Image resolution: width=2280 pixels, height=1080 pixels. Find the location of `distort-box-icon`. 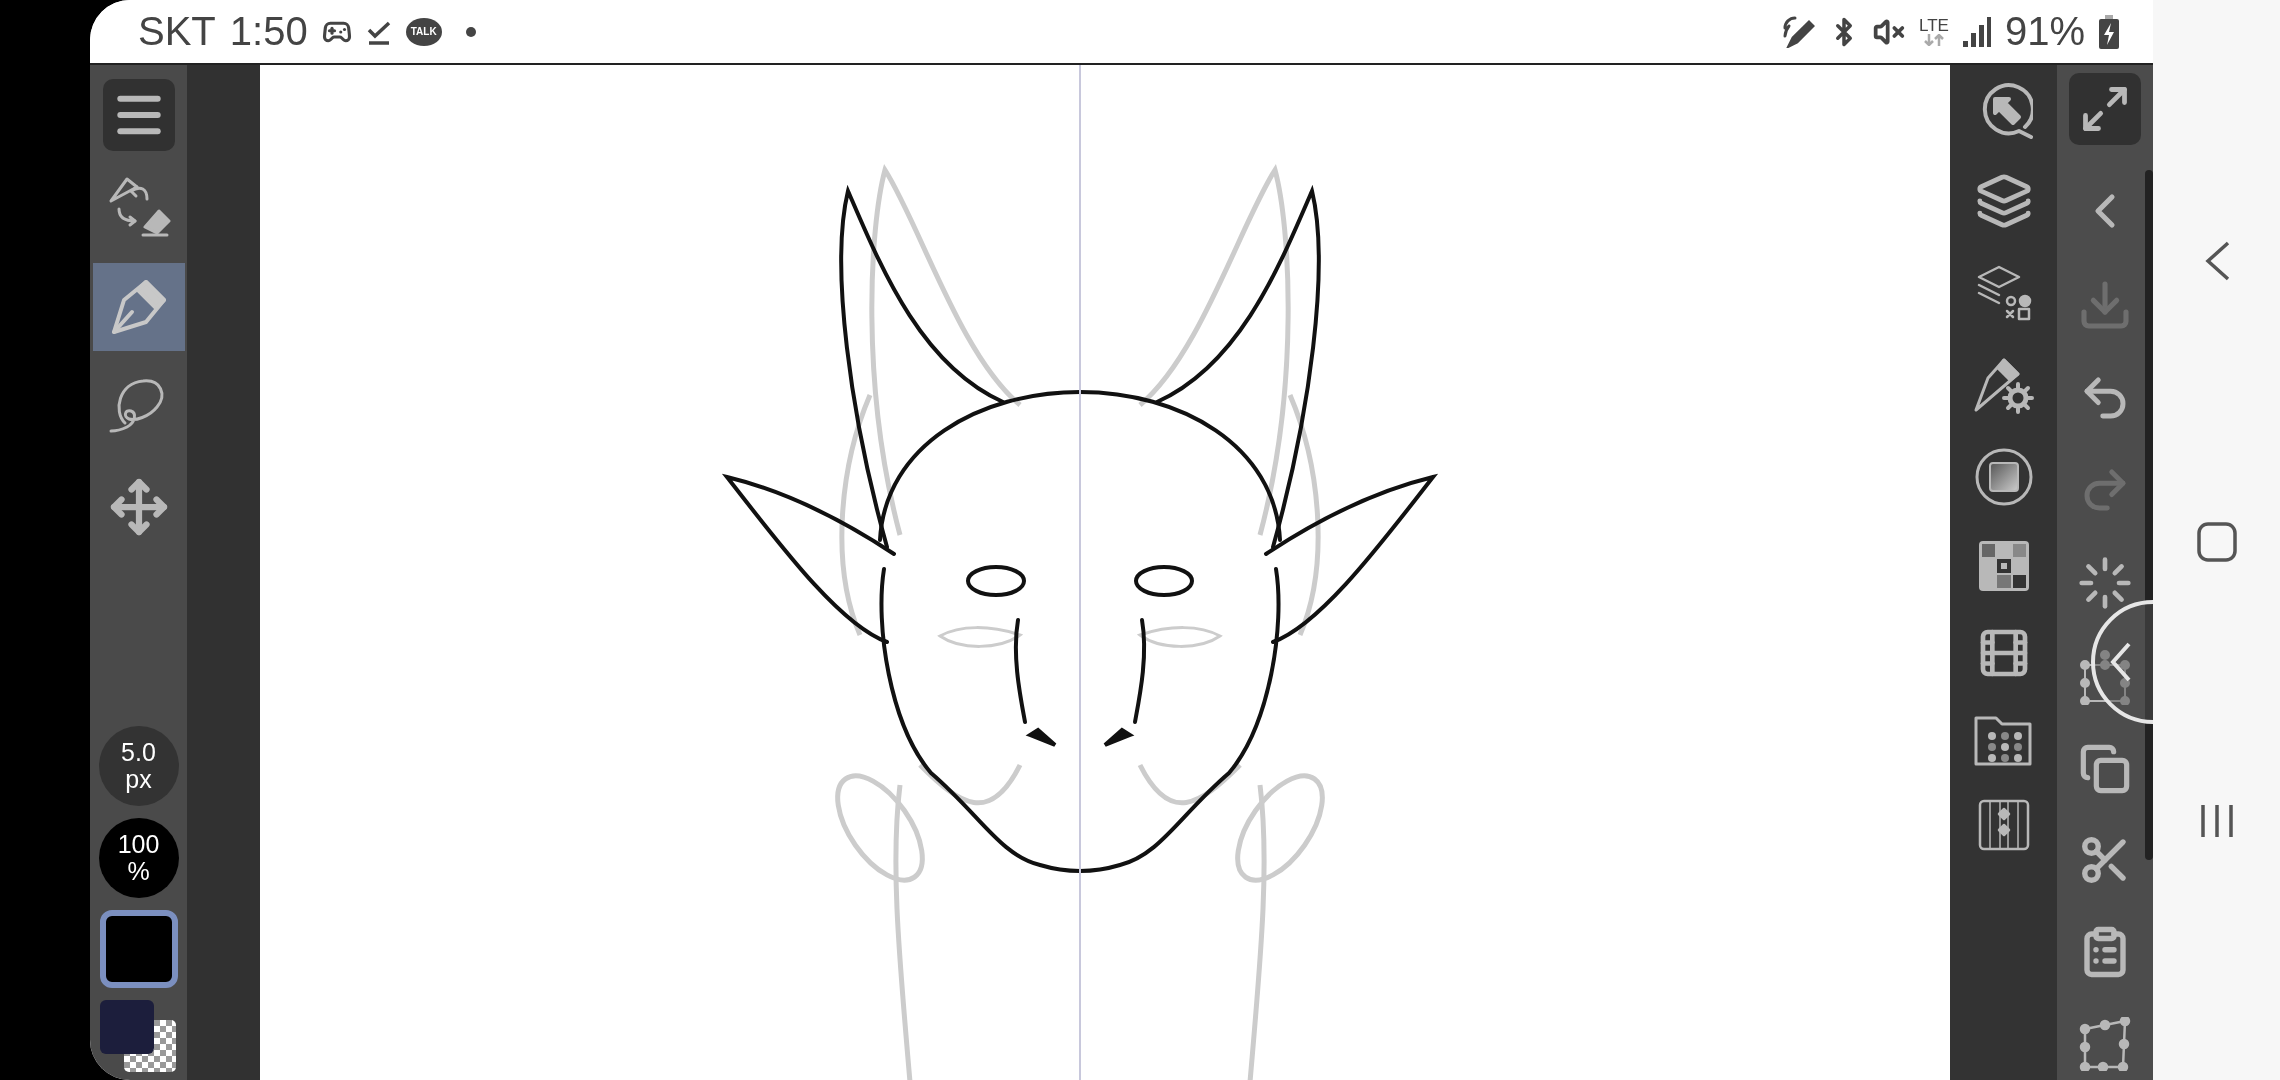

distort-box-icon is located at coordinates (2105, 1044).